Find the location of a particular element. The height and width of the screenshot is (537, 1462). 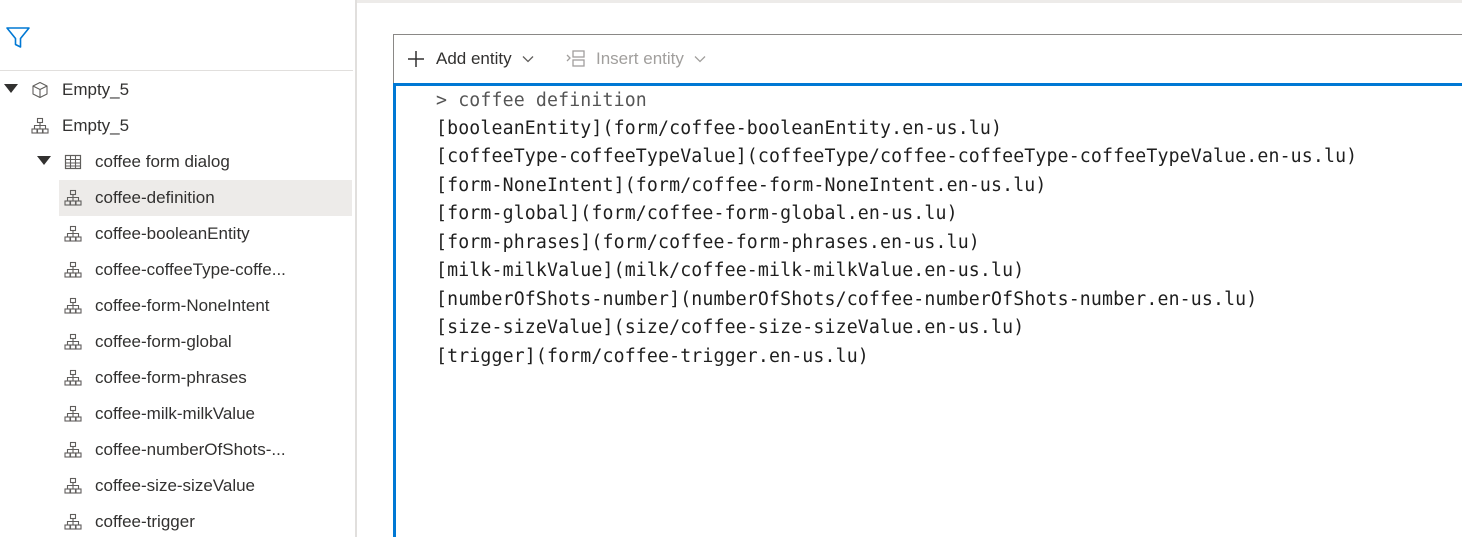

tree-item-label: coffee-size-sizeValue is located at coordinates (175, 485).